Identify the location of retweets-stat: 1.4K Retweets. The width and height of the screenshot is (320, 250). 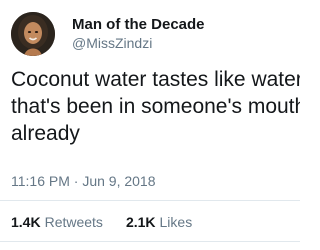
(57, 222).